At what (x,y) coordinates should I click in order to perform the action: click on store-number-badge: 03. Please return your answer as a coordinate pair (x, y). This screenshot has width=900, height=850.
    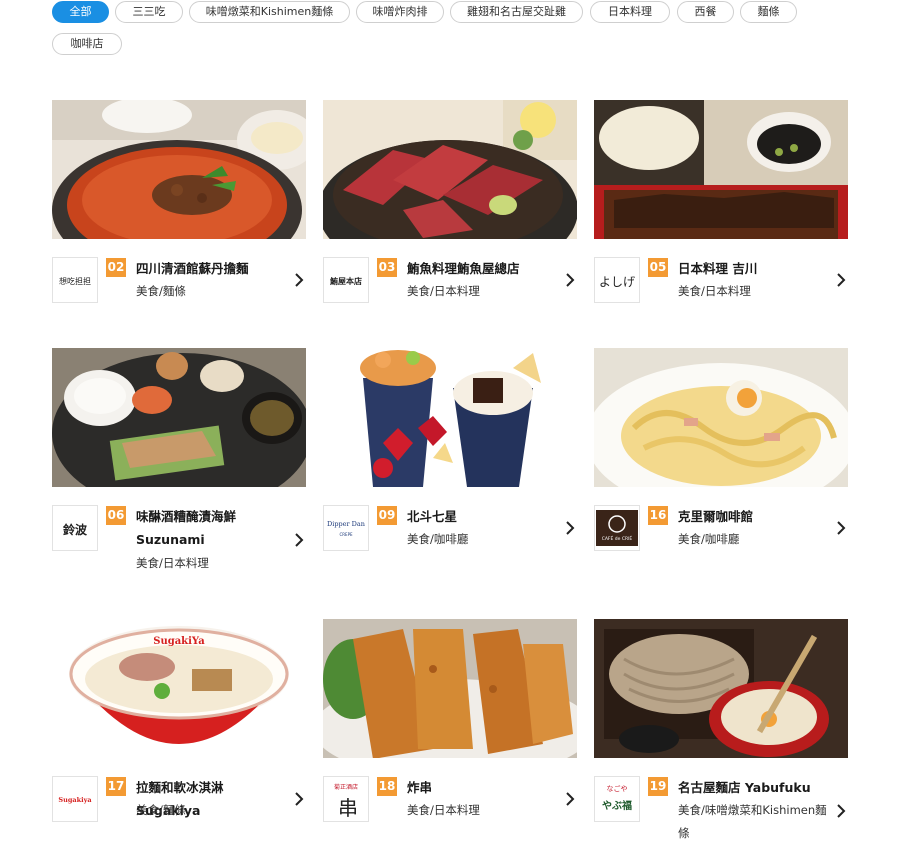
    Looking at the image, I should click on (387, 267).